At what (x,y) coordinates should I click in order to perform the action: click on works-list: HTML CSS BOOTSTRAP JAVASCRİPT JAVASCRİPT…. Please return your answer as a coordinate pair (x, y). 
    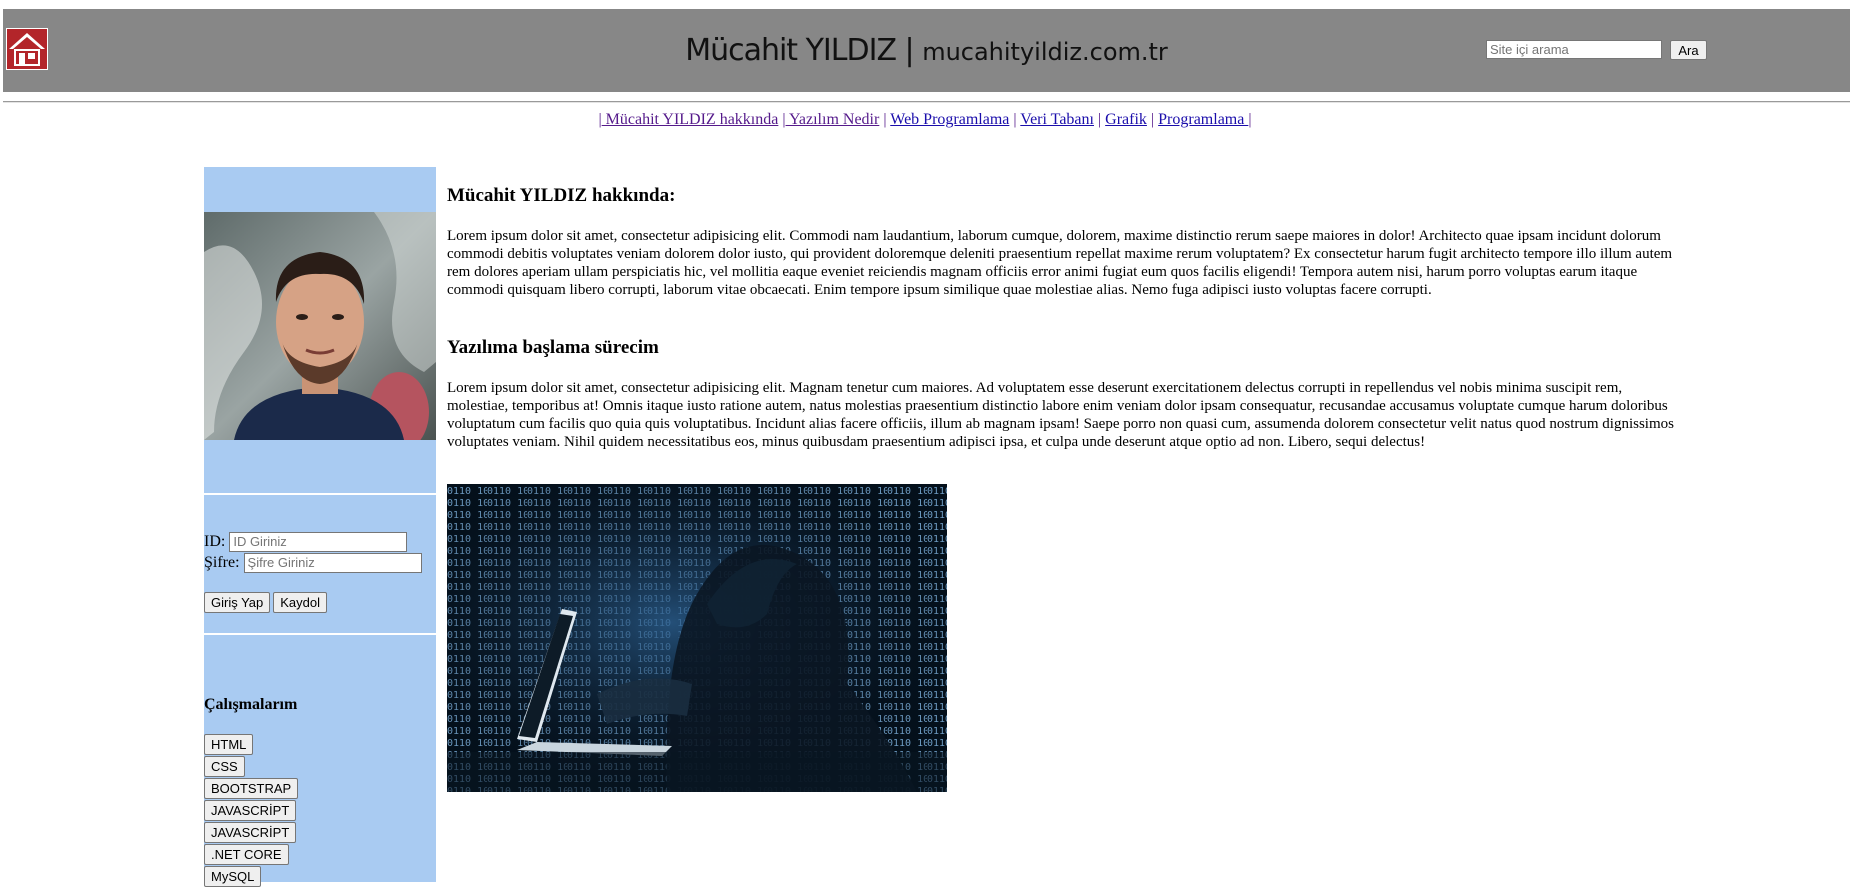
    Looking at the image, I should click on (251, 811).